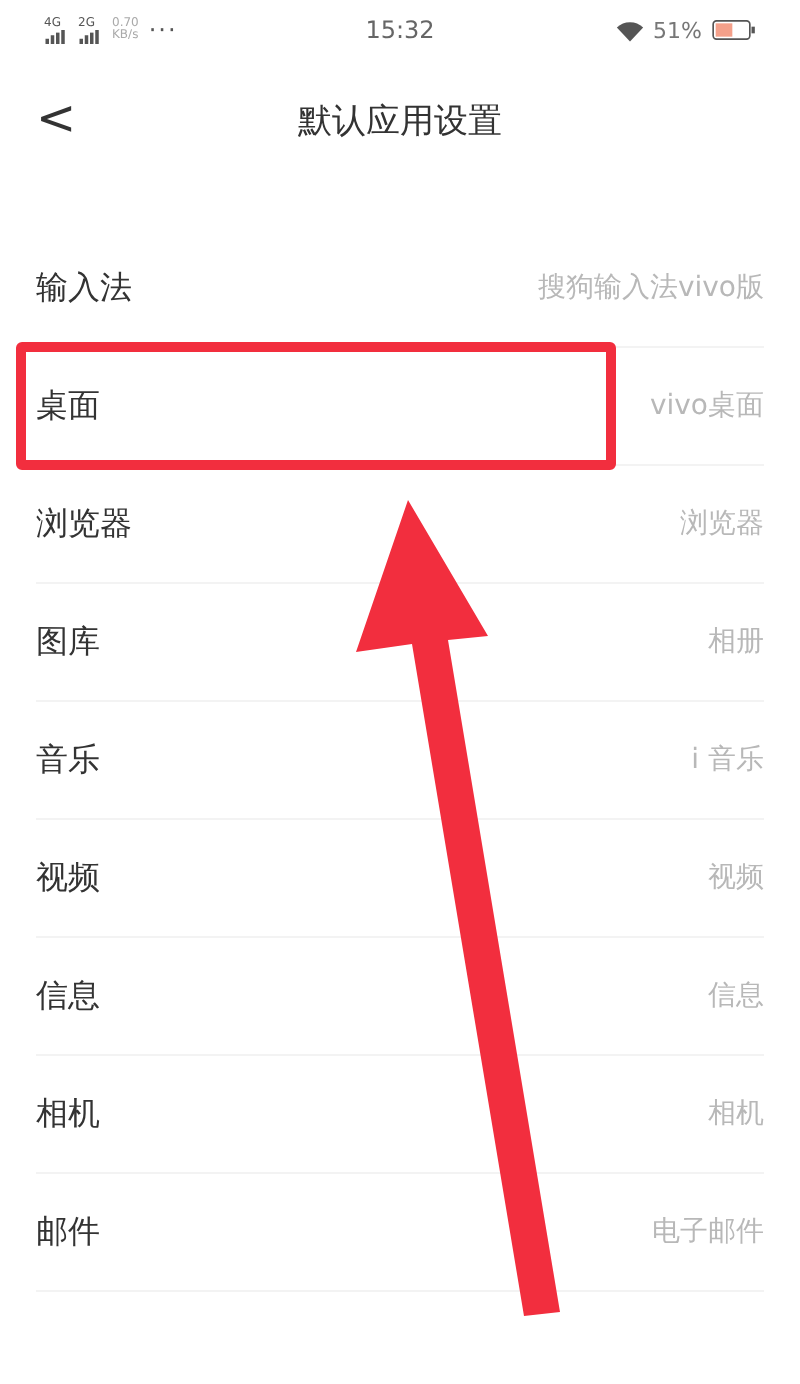 The width and height of the screenshot is (800, 1384). Describe the element at coordinates (68, 642) in the screenshot. I see `row-label: 图库` at that location.